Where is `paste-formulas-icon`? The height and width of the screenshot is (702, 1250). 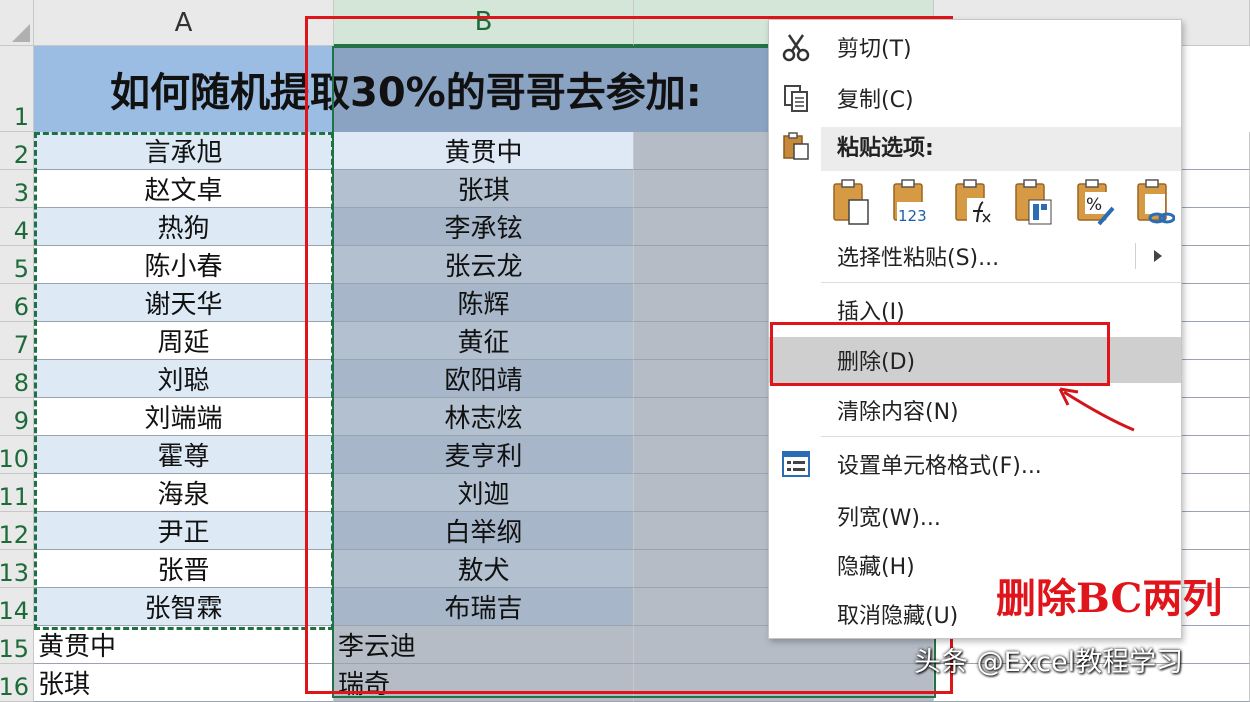 paste-formulas-icon is located at coordinates (973, 202).